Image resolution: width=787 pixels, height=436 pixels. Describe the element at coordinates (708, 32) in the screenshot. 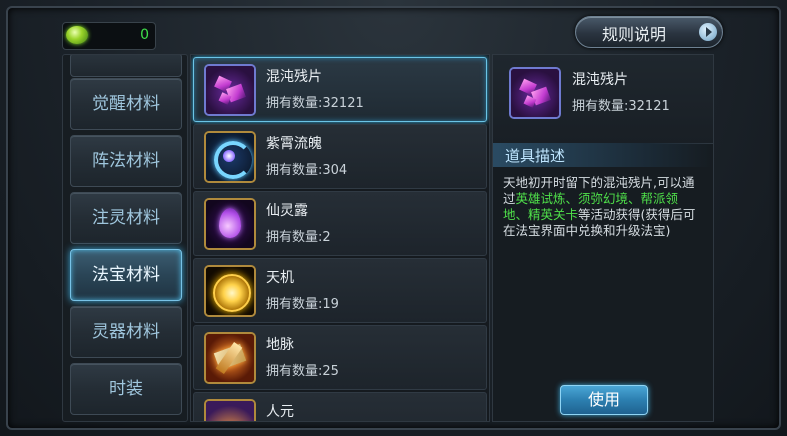

I see `arrow-right-icon` at that location.